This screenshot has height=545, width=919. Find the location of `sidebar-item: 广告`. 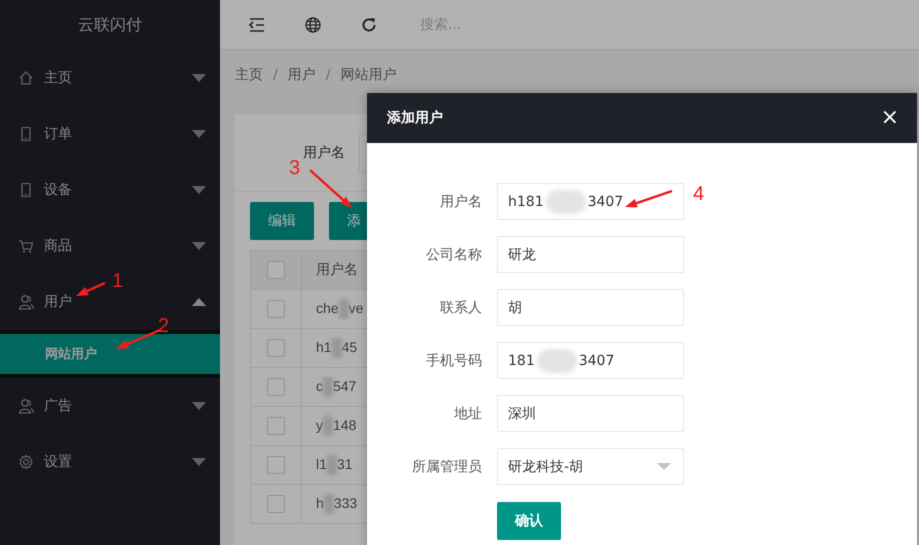

sidebar-item: 广告 is located at coordinates (58, 406).